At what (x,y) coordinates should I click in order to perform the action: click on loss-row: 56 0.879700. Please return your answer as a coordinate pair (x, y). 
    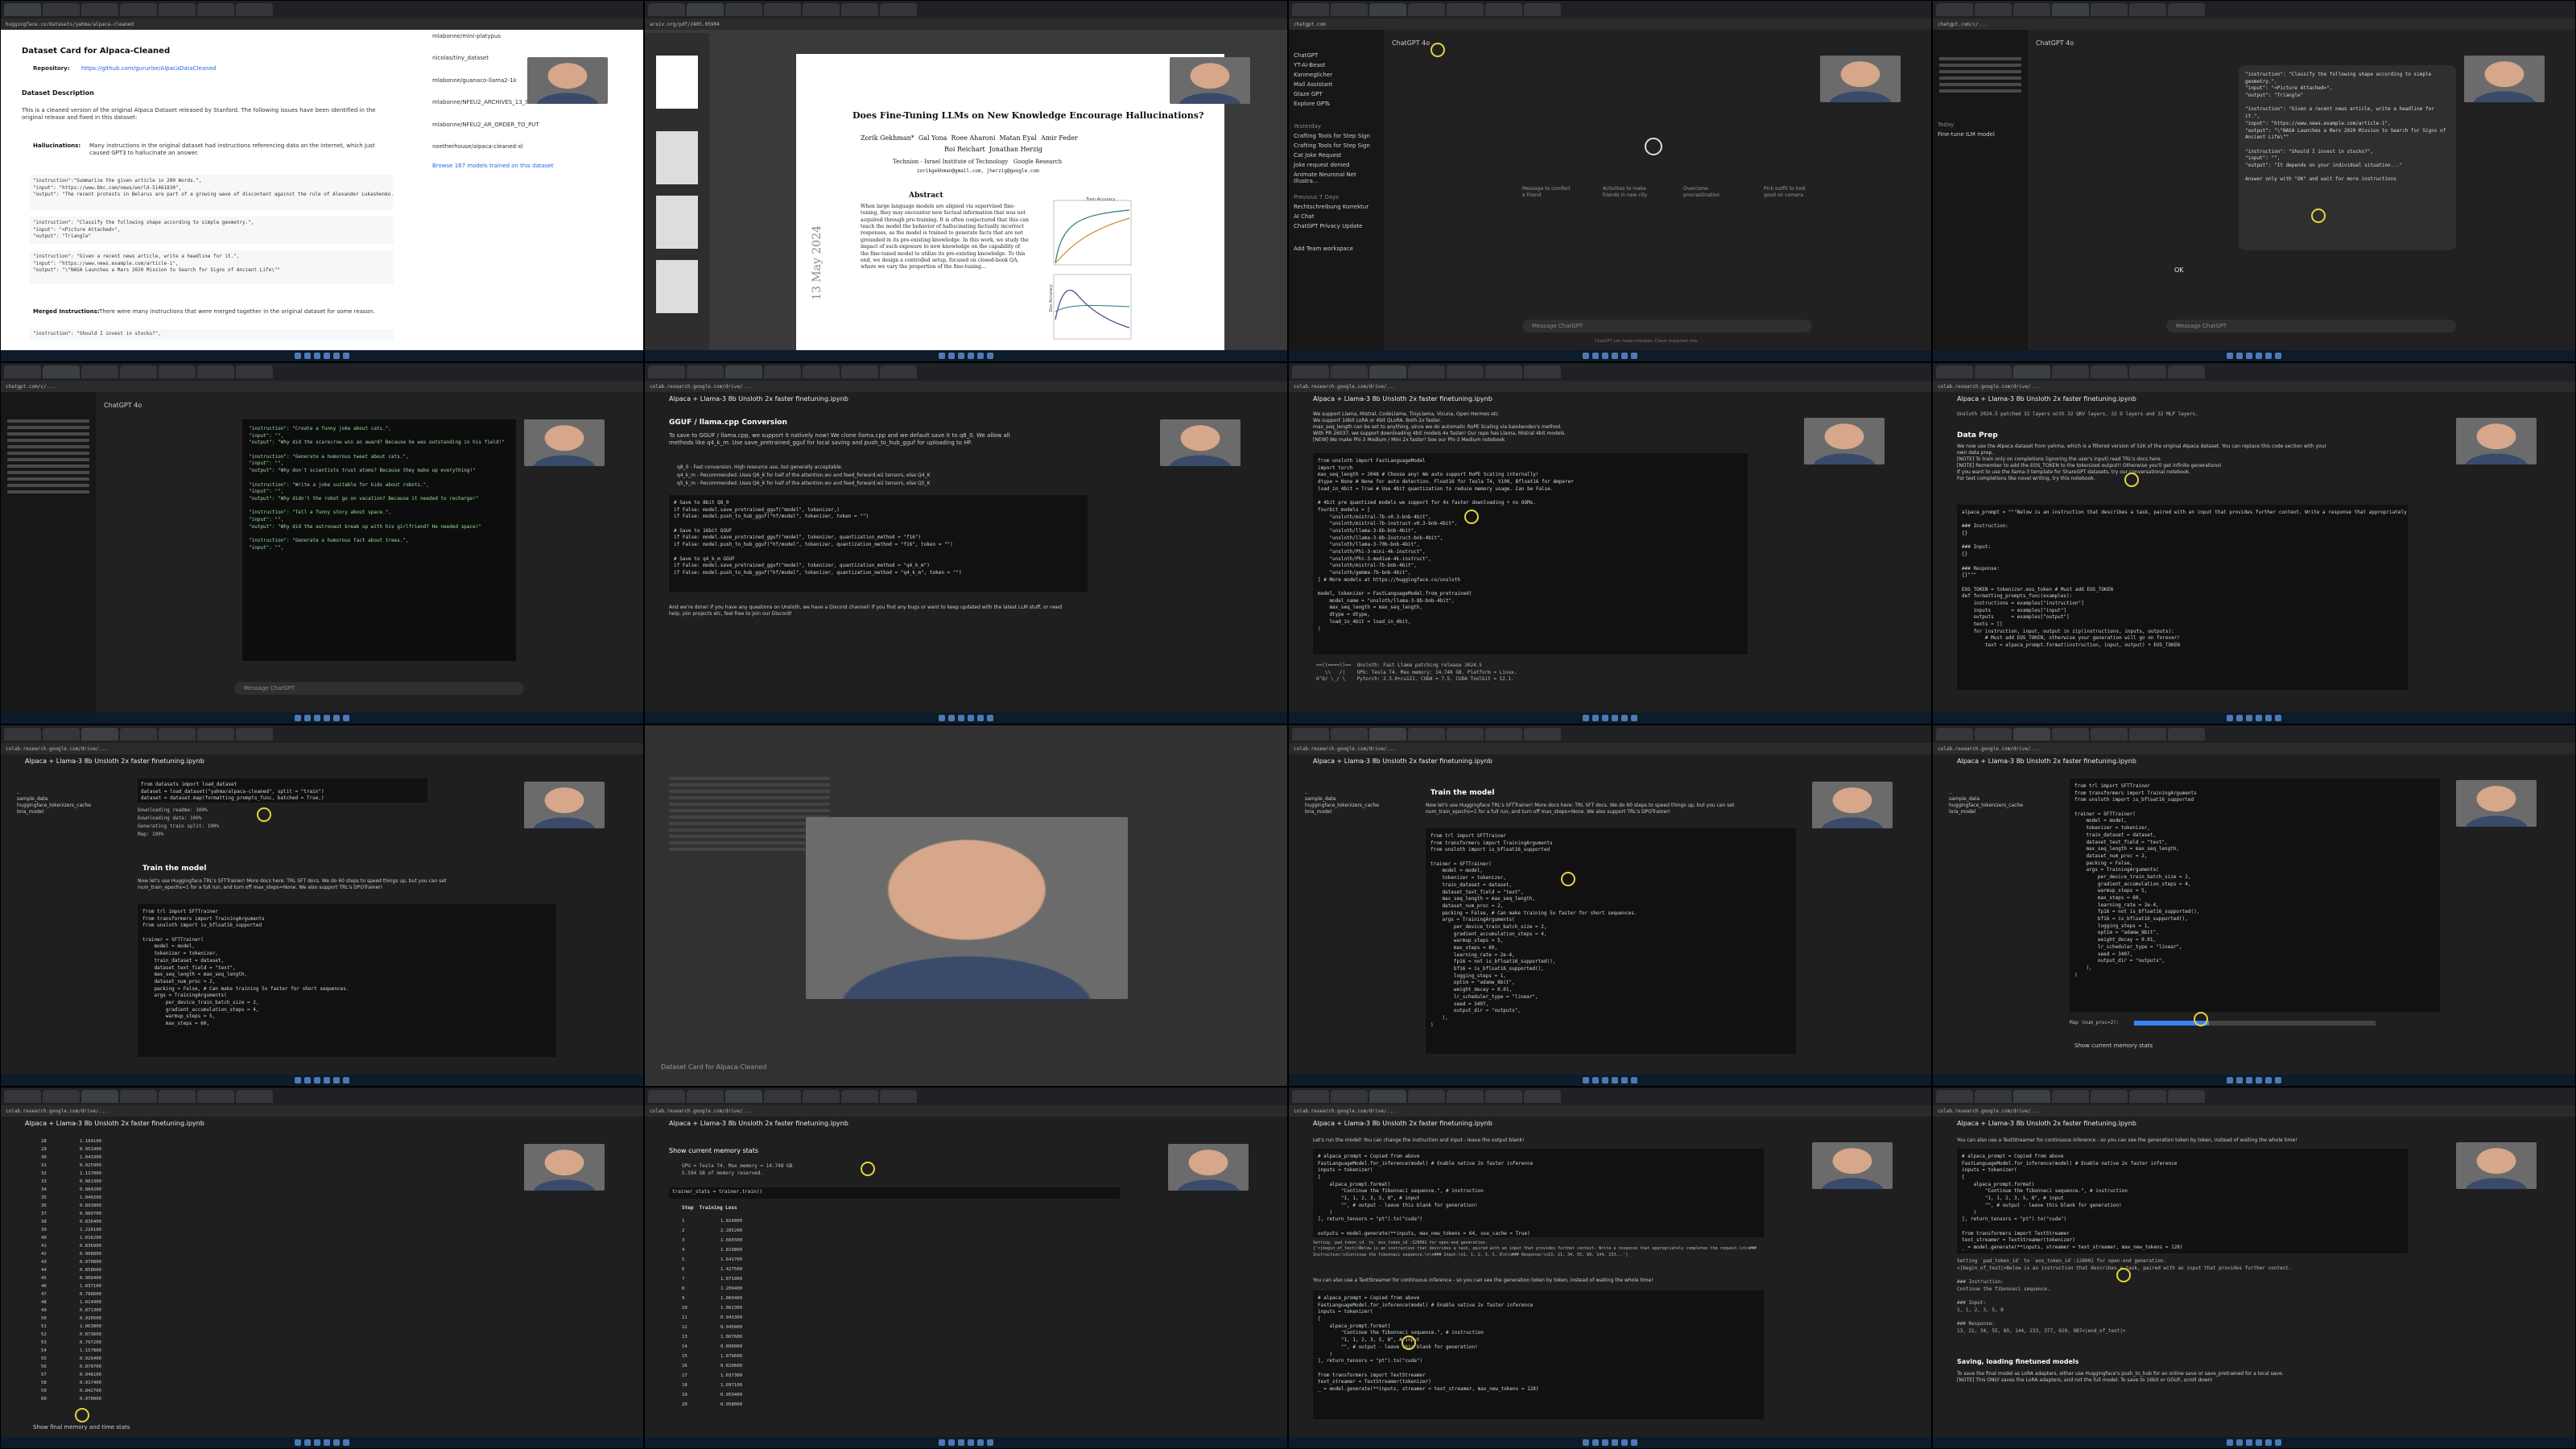
    Looking at the image, I should click on (89, 1367).